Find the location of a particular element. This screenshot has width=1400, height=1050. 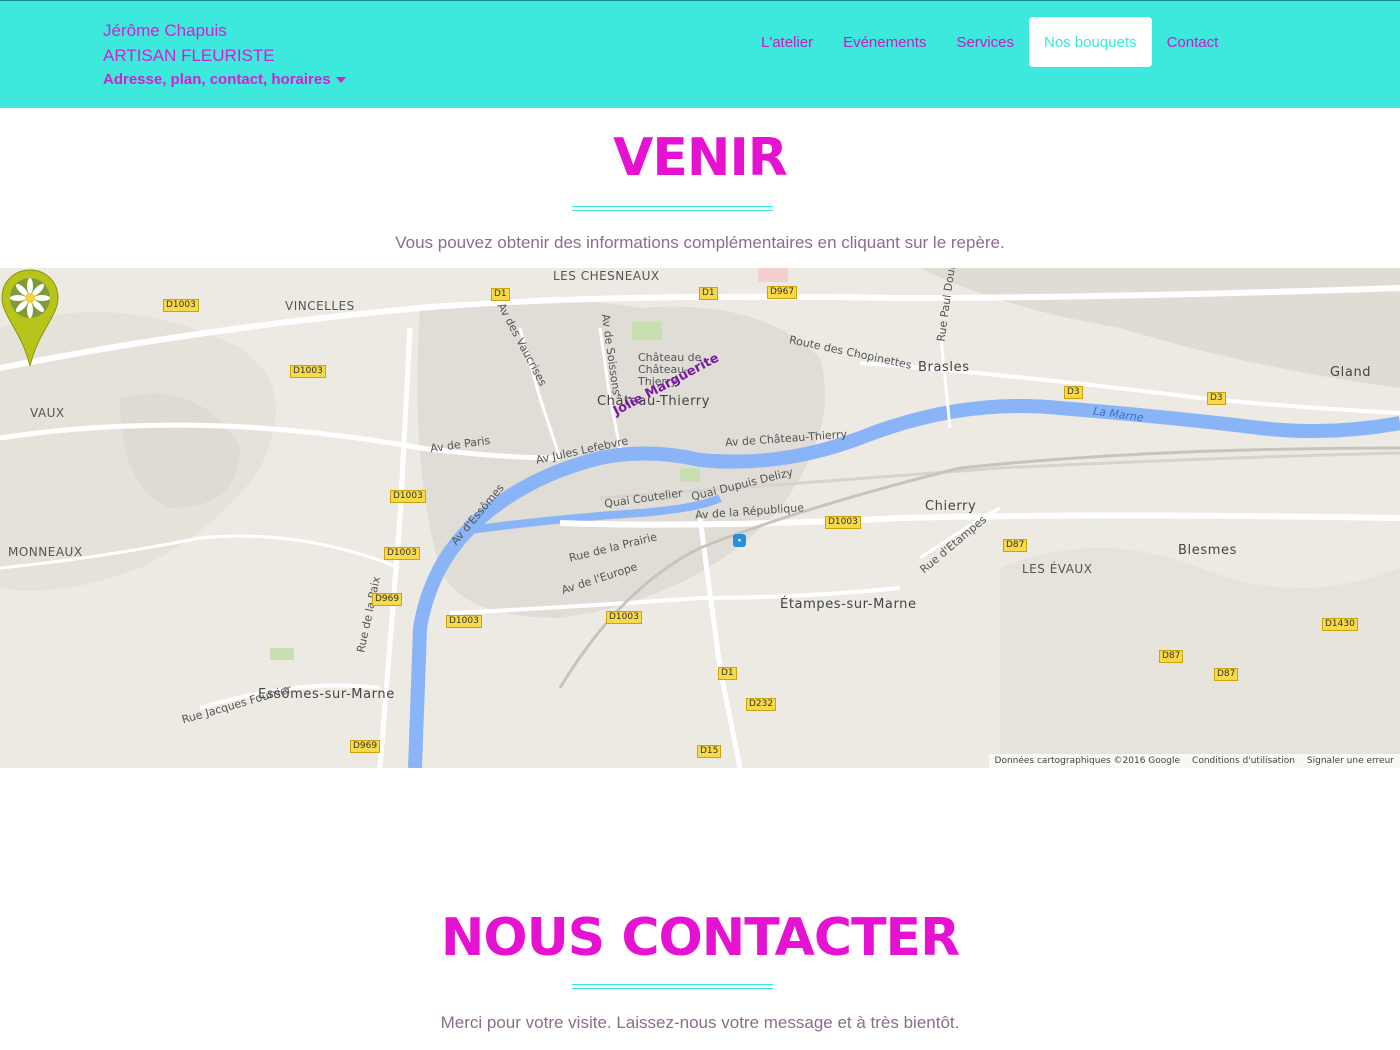

map-pin-icon is located at coordinates (30, 318).